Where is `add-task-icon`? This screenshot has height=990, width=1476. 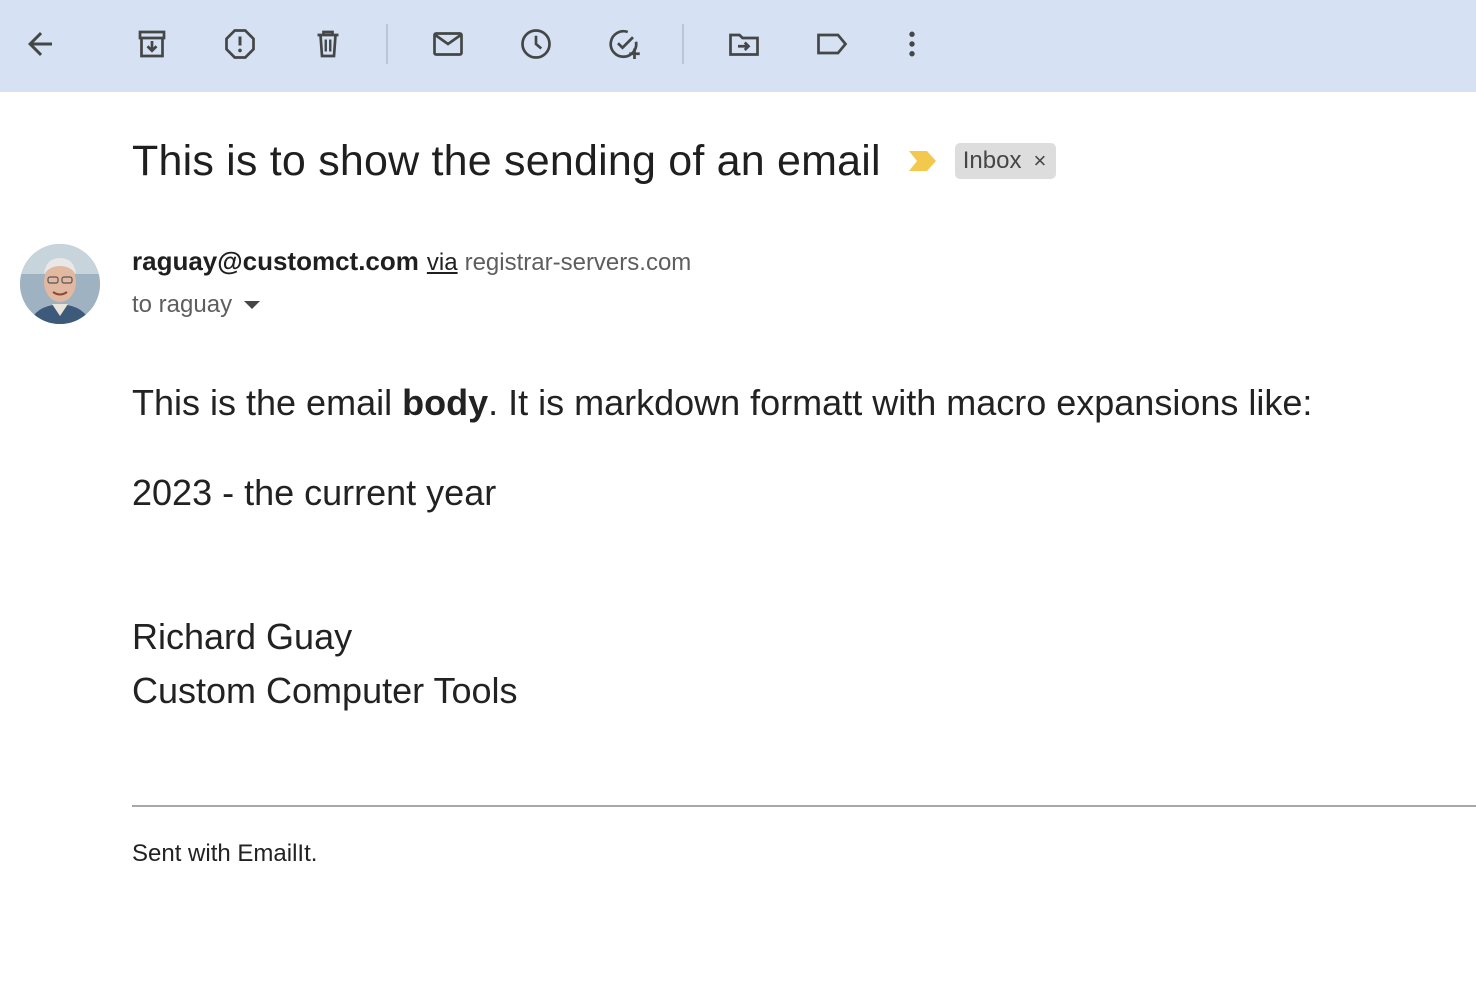 add-task-icon is located at coordinates (624, 44).